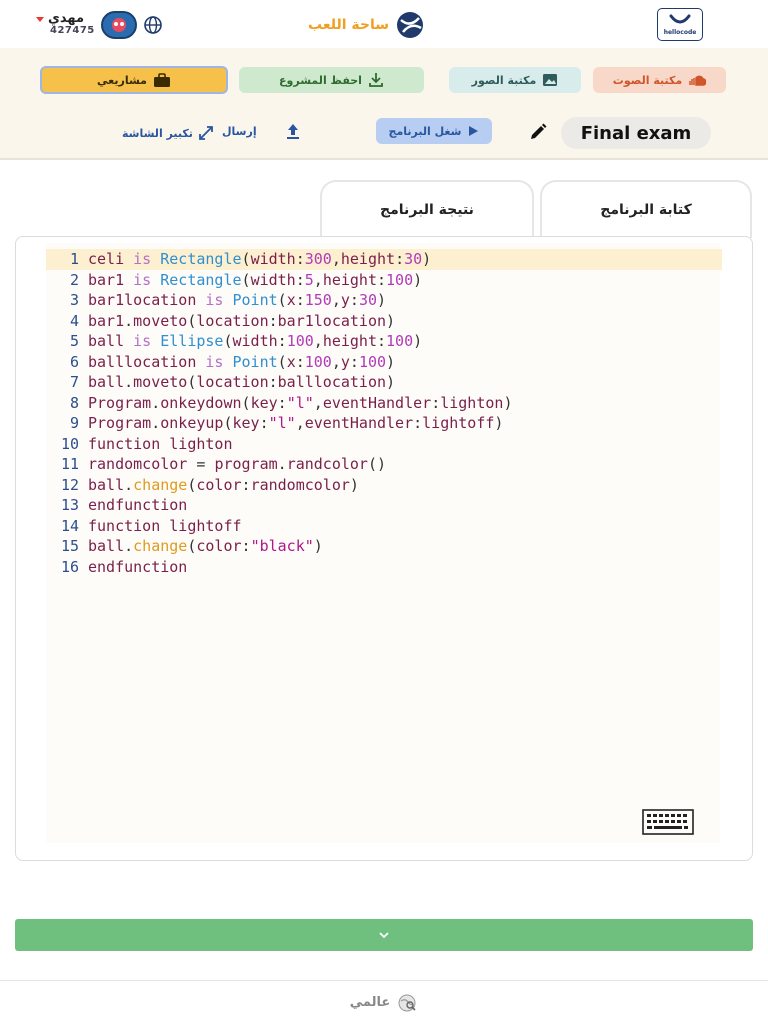 This screenshot has width=768, height=1024. What do you see at coordinates (72, 30) in the screenshot?
I see `user-id: 427475` at bounding box center [72, 30].